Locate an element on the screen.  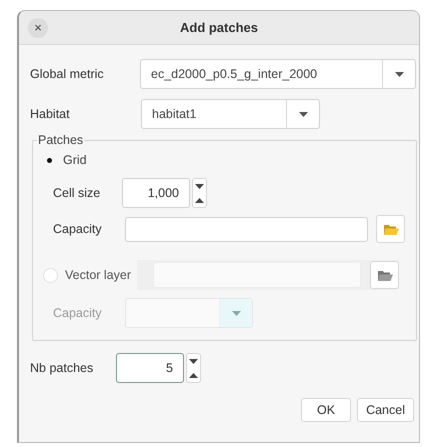
capacity-field is located at coordinates (246, 229).